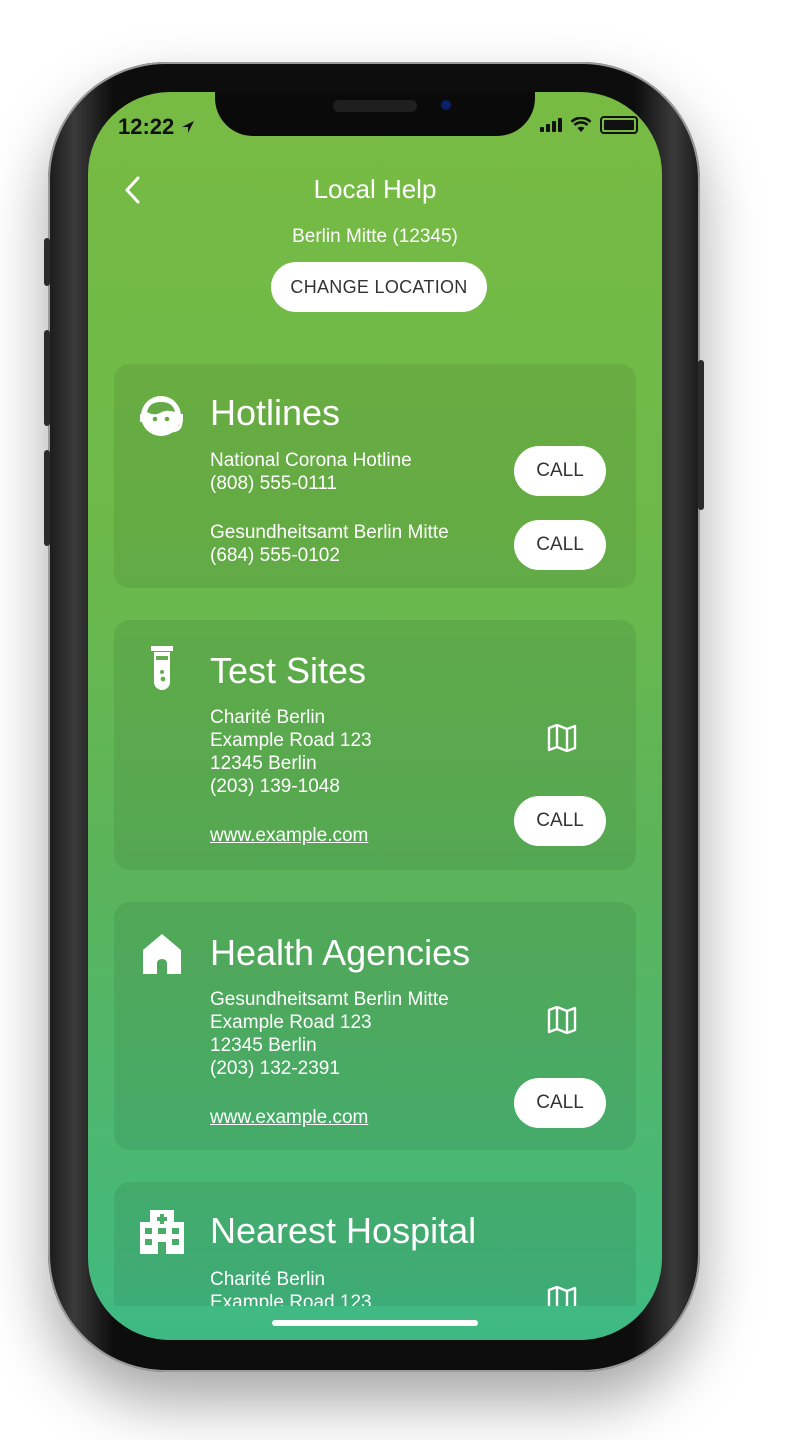 The image size is (800, 1440). What do you see at coordinates (47, 498) in the screenshot?
I see `volume-down-button` at bounding box center [47, 498].